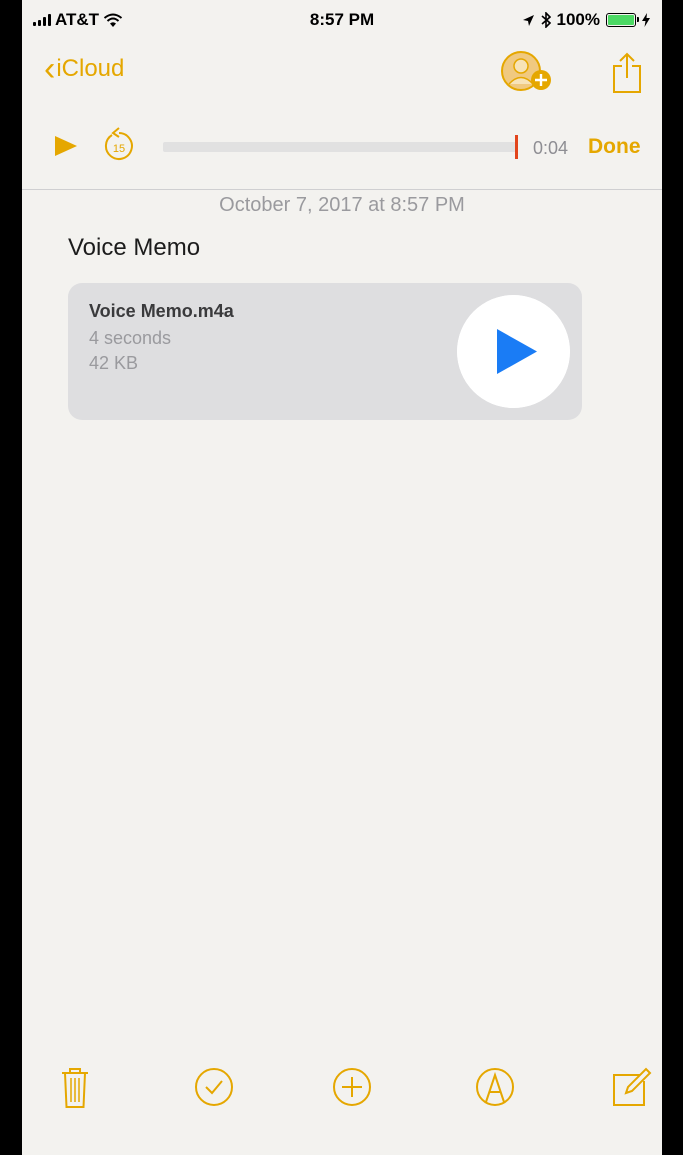 The width and height of the screenshot is (683, 1155). Describe the element at coordinates (342, 189) in the screenshot. I see `divider` at that location.